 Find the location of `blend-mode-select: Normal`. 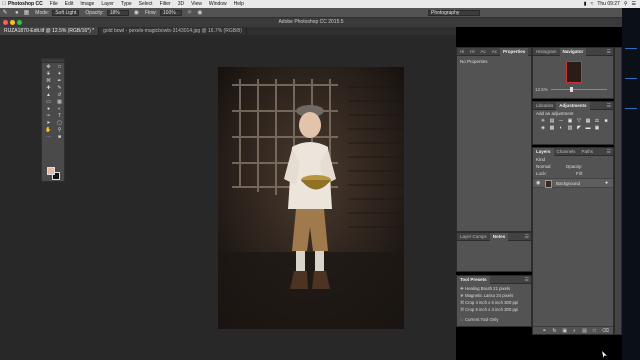

blend-mode-select: Normal is located at coordinates (543, 166).